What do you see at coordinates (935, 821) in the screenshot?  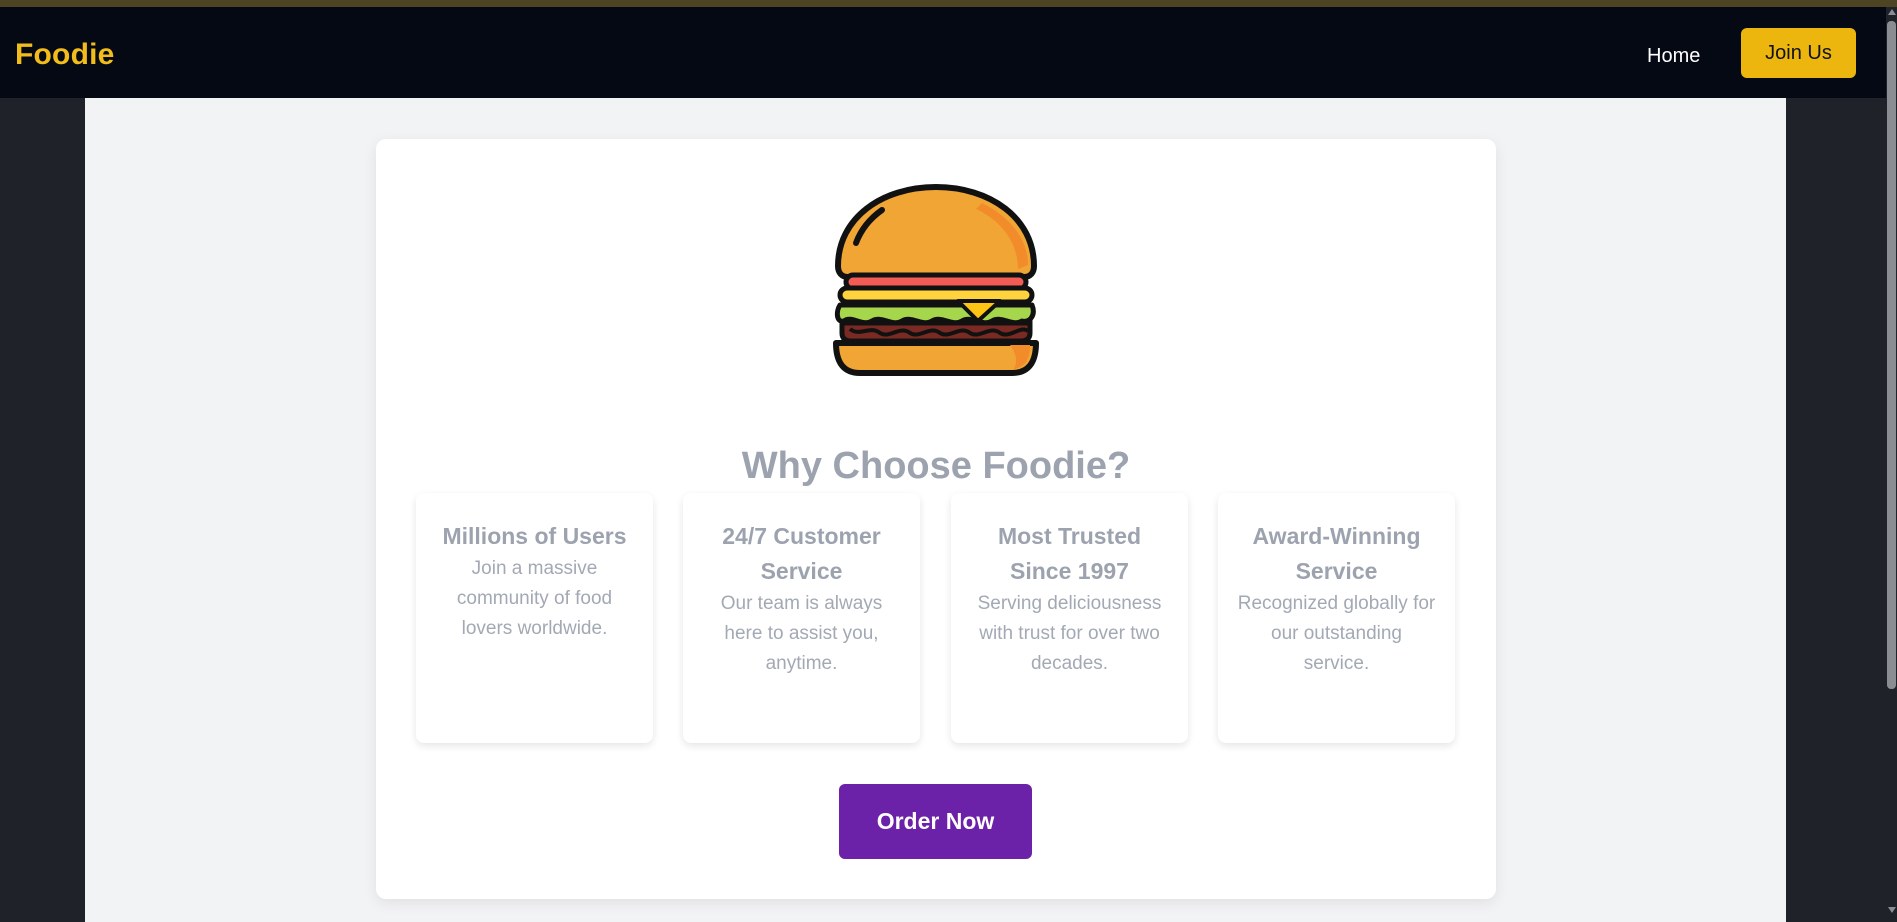 I see `order-now-button: Order Now` at bounding box center [935, 821].